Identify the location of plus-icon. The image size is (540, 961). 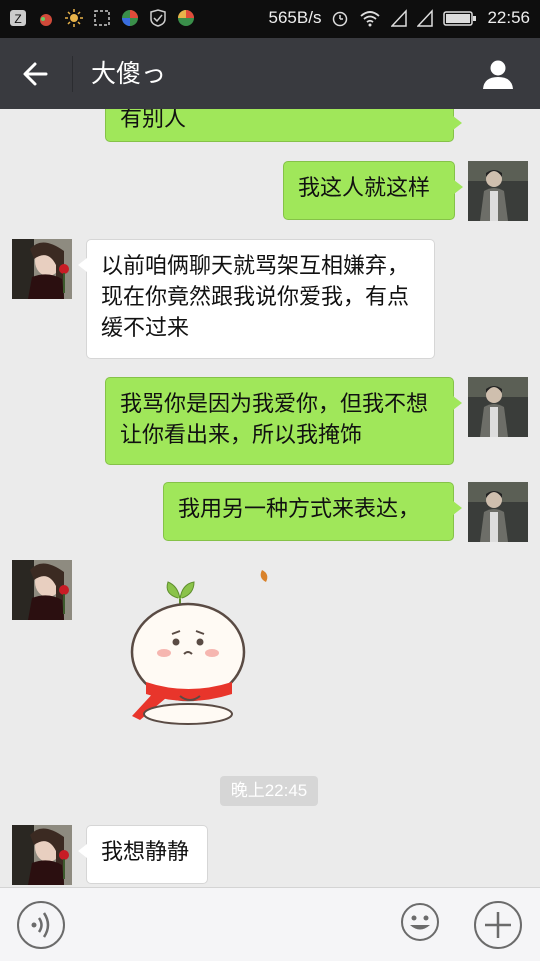
(498, 925).